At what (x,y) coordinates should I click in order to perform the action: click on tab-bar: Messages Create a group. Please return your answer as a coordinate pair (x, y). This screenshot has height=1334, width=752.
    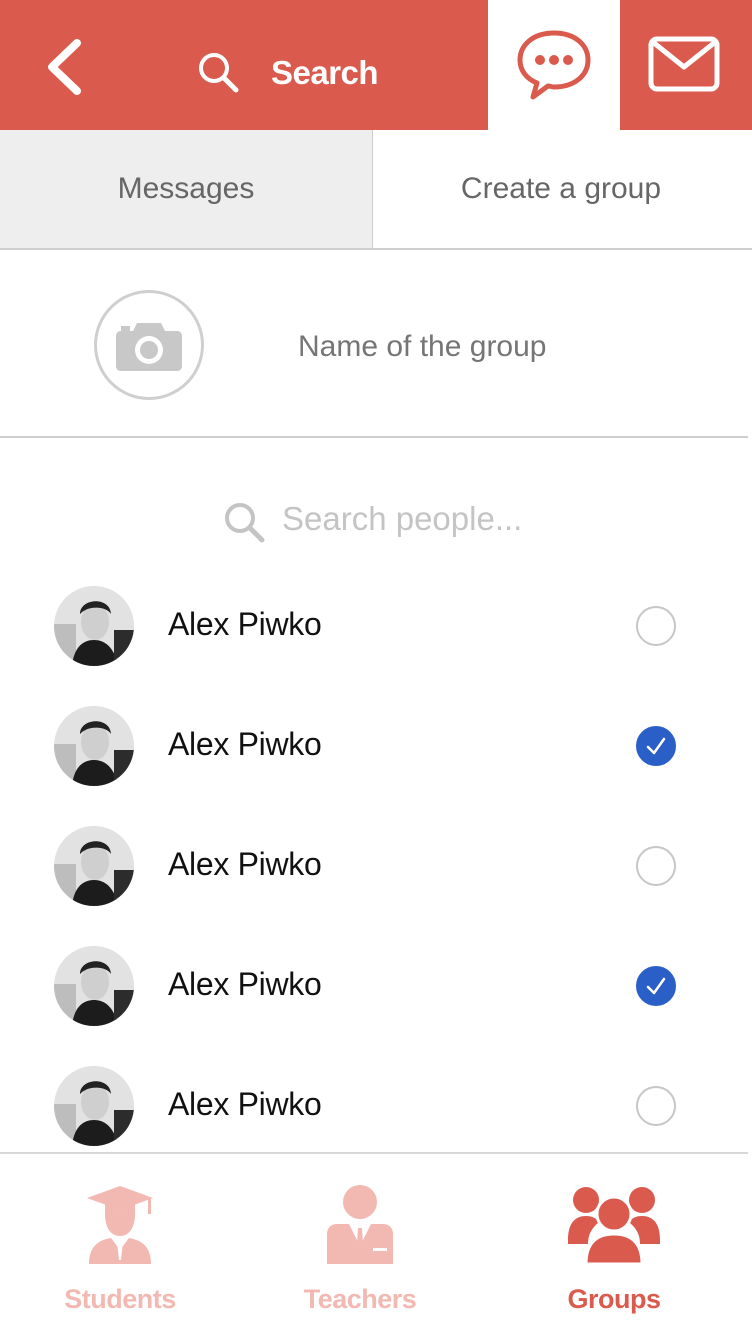
    Looking at the image, I should click on (376, 190).